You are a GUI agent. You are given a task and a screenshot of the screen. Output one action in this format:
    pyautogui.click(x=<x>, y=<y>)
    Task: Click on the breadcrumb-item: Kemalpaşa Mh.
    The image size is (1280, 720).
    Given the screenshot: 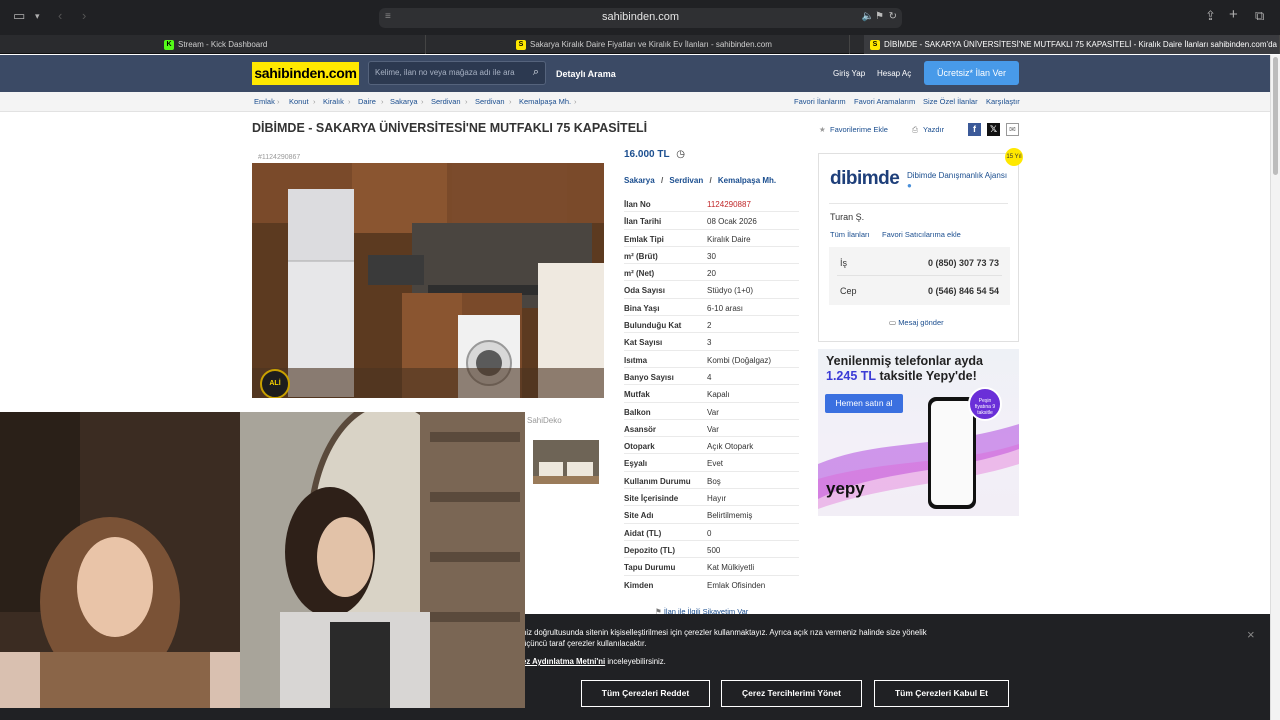 What is the action you would take?
    pyautogui.click(x=545, y=101)
    